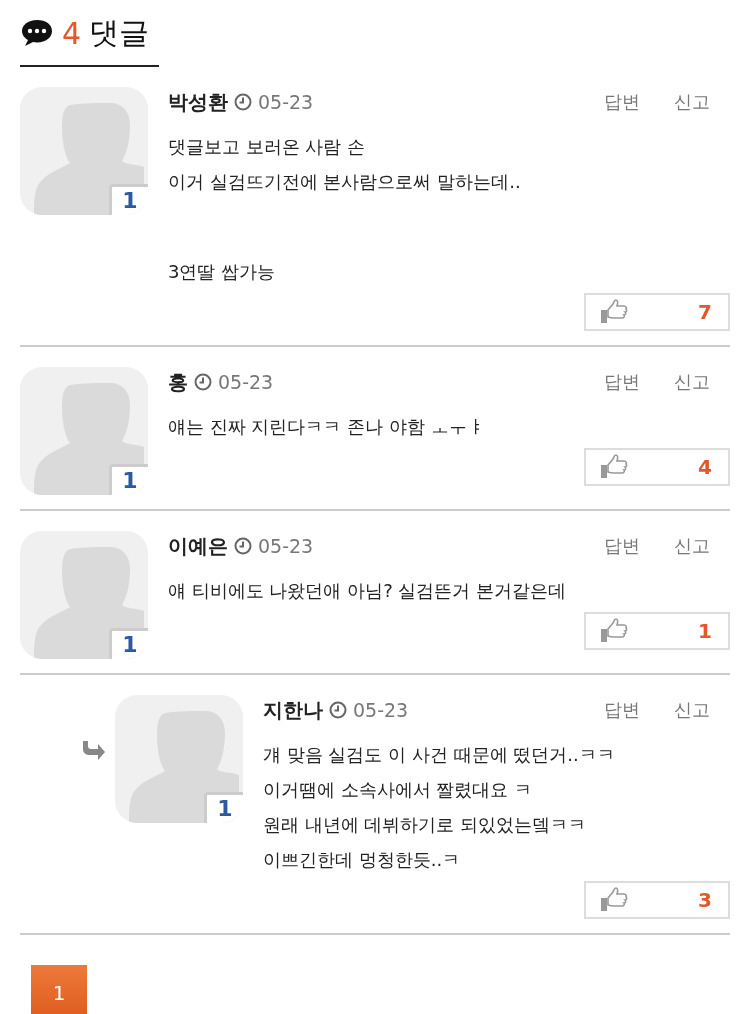 This screenshot has height=1014, width=750. What do you see at coordinates (368, 591) in the screenshot?
I see `comment-text: 얘 티비에도 나왔던애 아님? 실검뜬거 본거같은데` at bounding box center [368, 591].